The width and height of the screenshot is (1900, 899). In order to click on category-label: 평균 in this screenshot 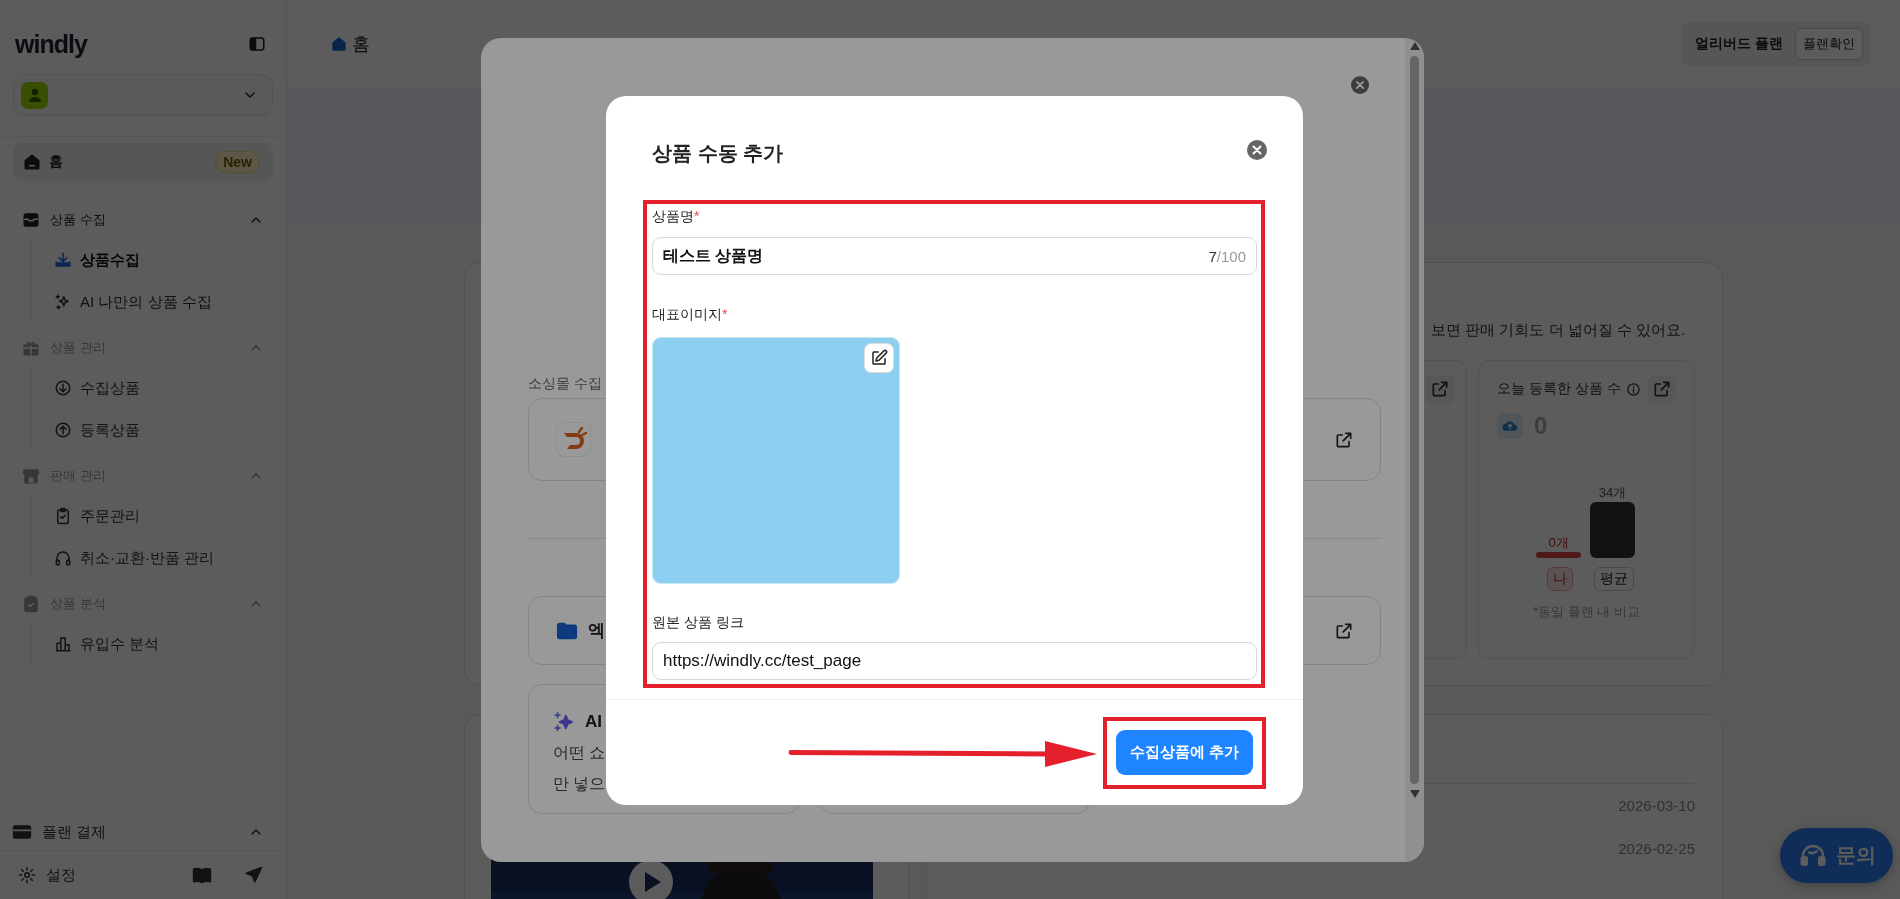, I will do `click(1613, 579)`.